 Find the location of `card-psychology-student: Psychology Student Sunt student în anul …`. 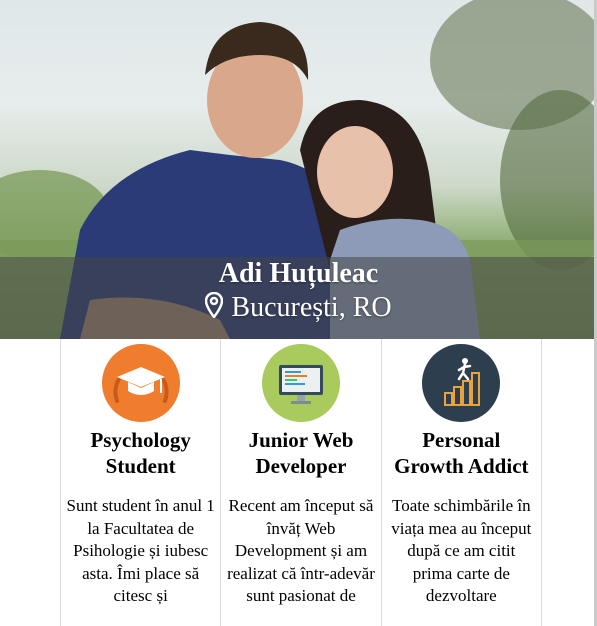

card-psychology-student: Psychology Student Sunt student în anul … is located at coordinates (140, 482).